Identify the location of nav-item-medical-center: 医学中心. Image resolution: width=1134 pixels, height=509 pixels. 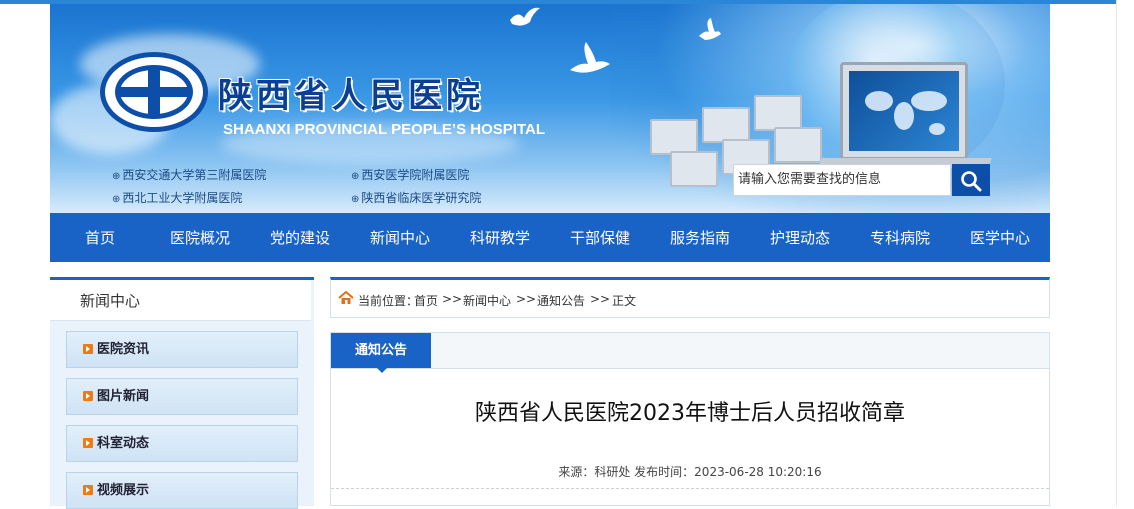
(1000, 237).